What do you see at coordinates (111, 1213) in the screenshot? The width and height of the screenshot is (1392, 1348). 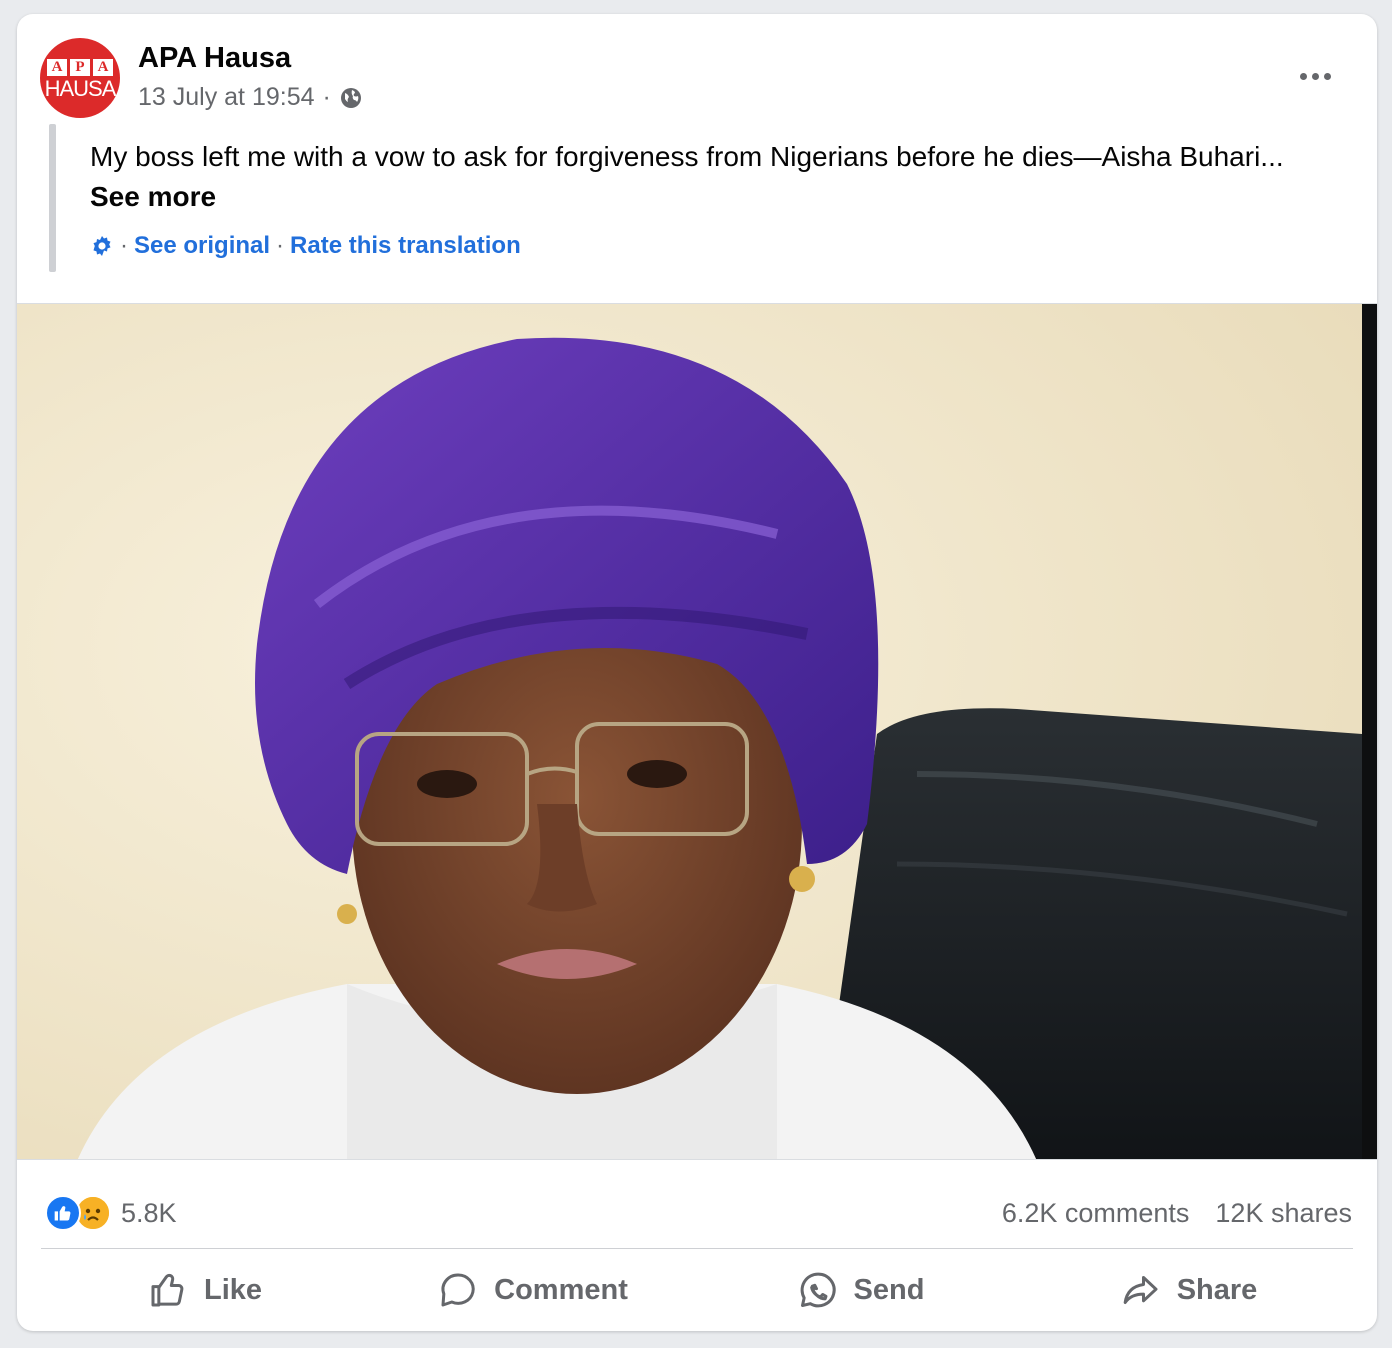 I see `reactions-summary: 5.8K` at bounding box center [111, 1213].